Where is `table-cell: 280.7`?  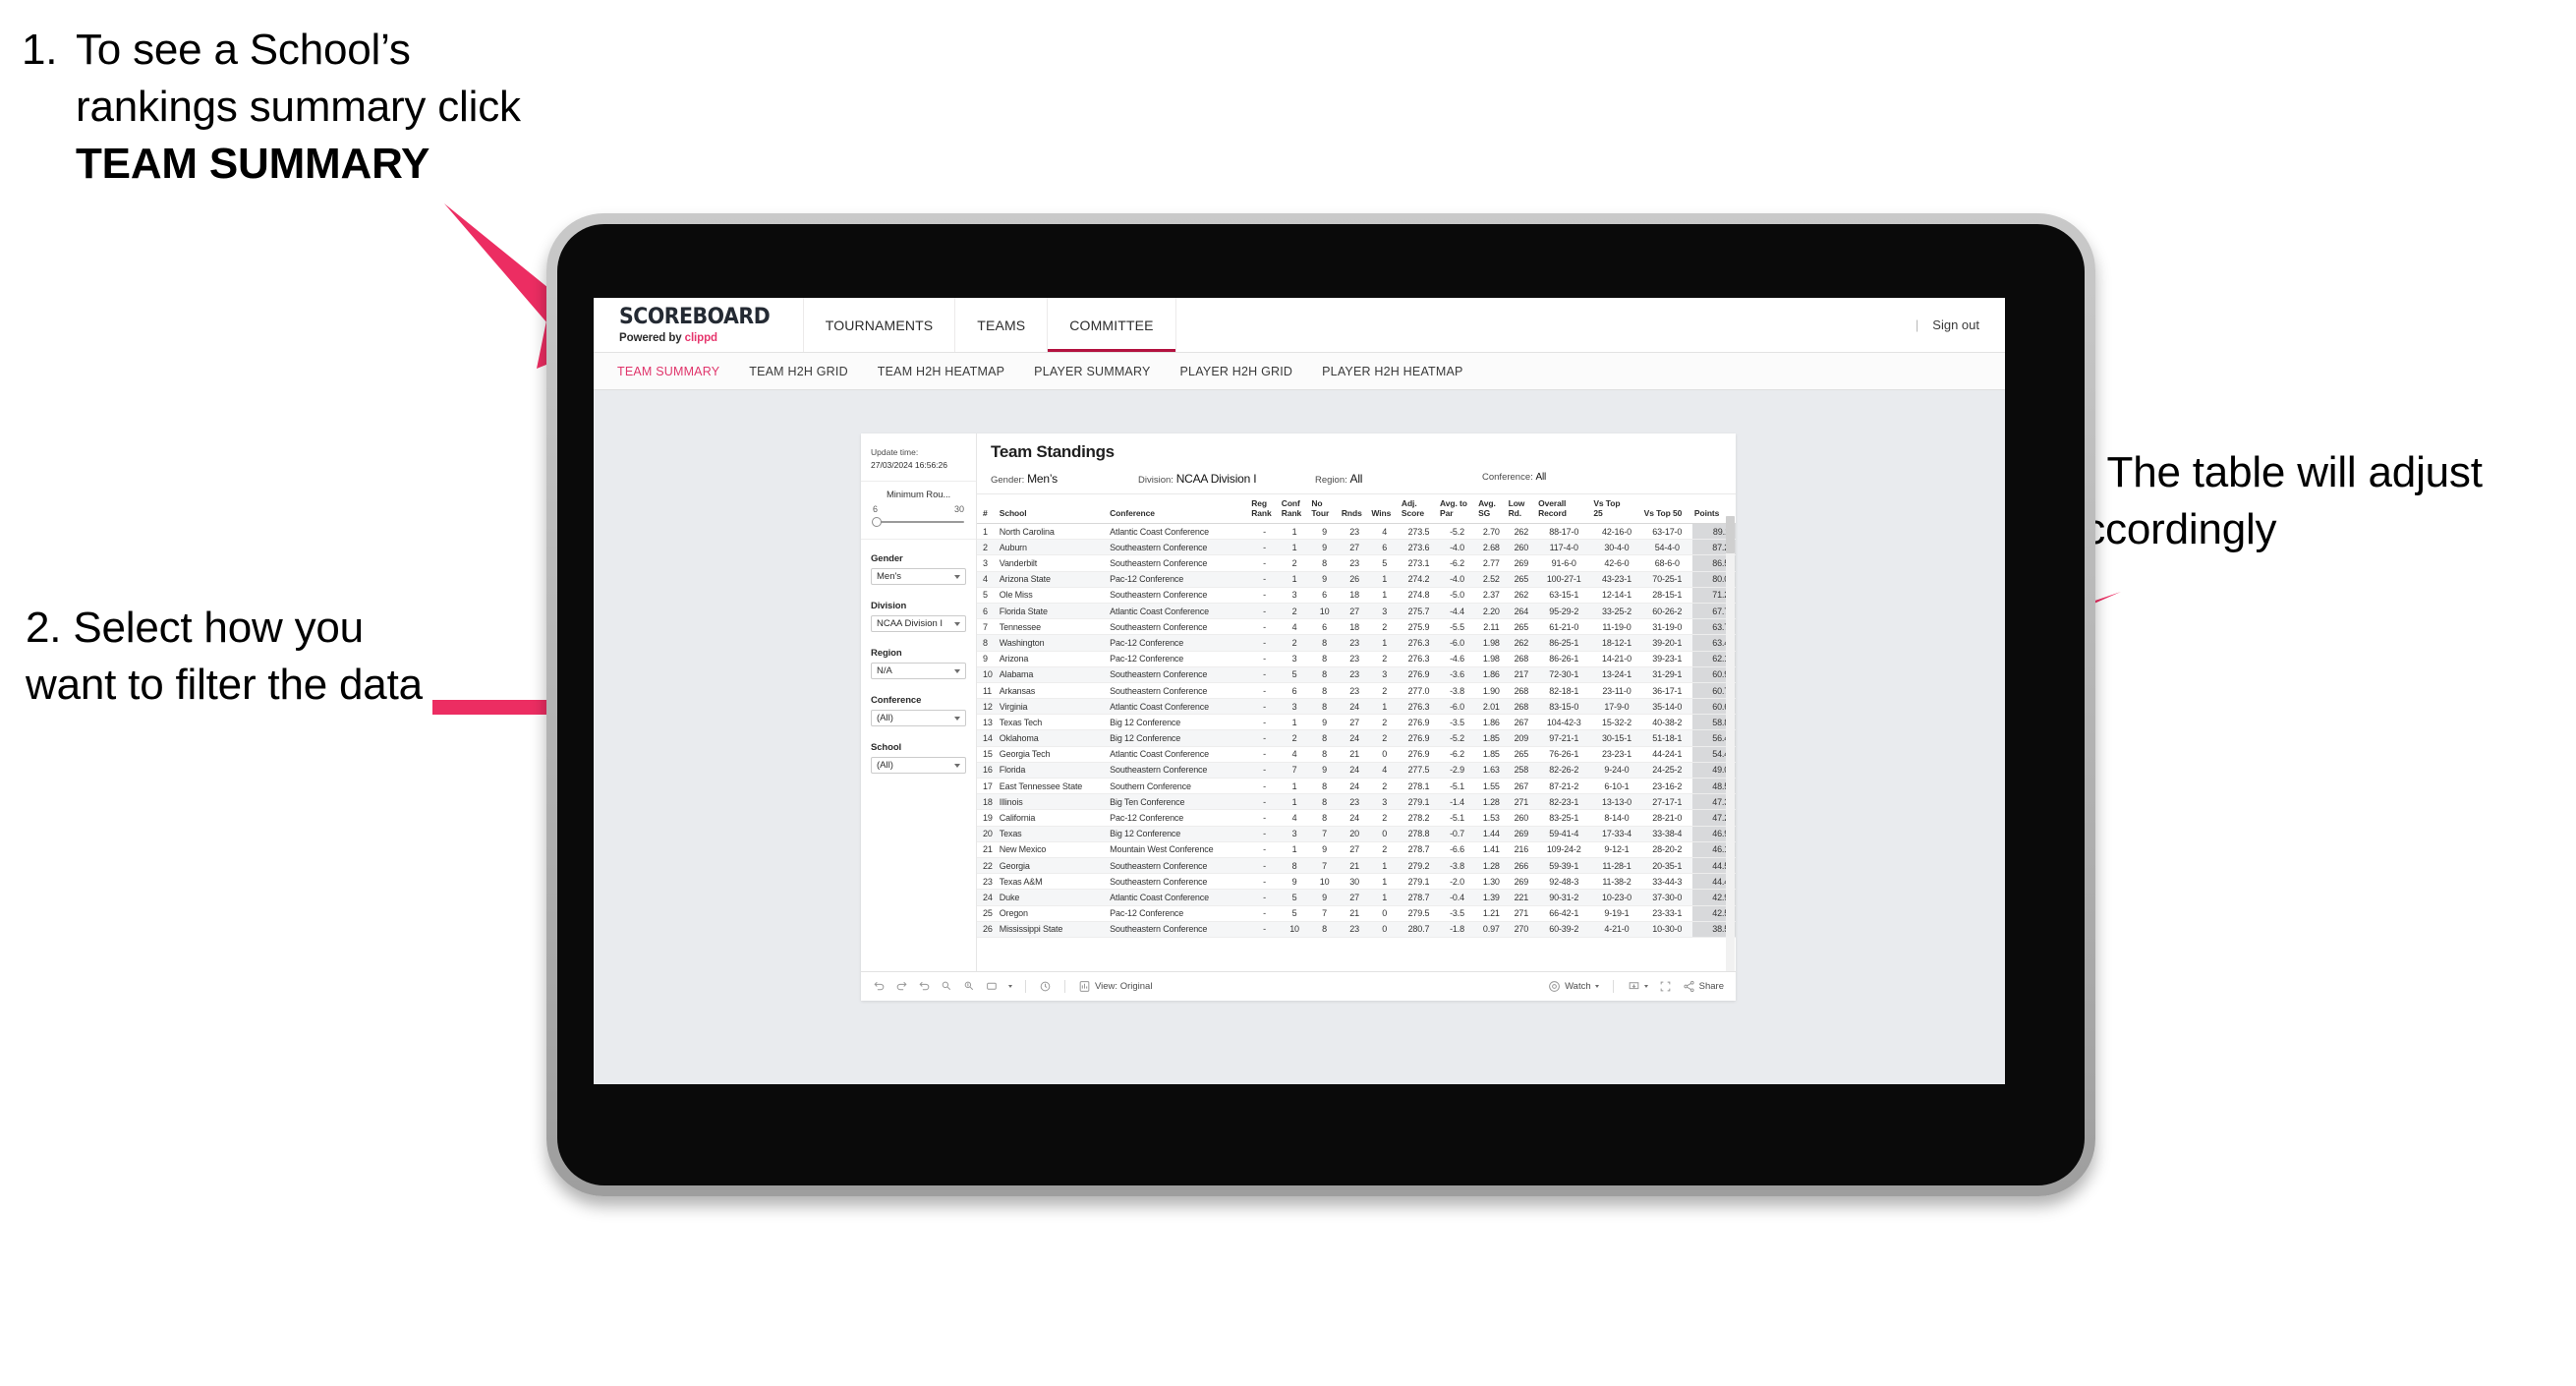
table-cell: 280.7 is located at coordinates (1419, 930).